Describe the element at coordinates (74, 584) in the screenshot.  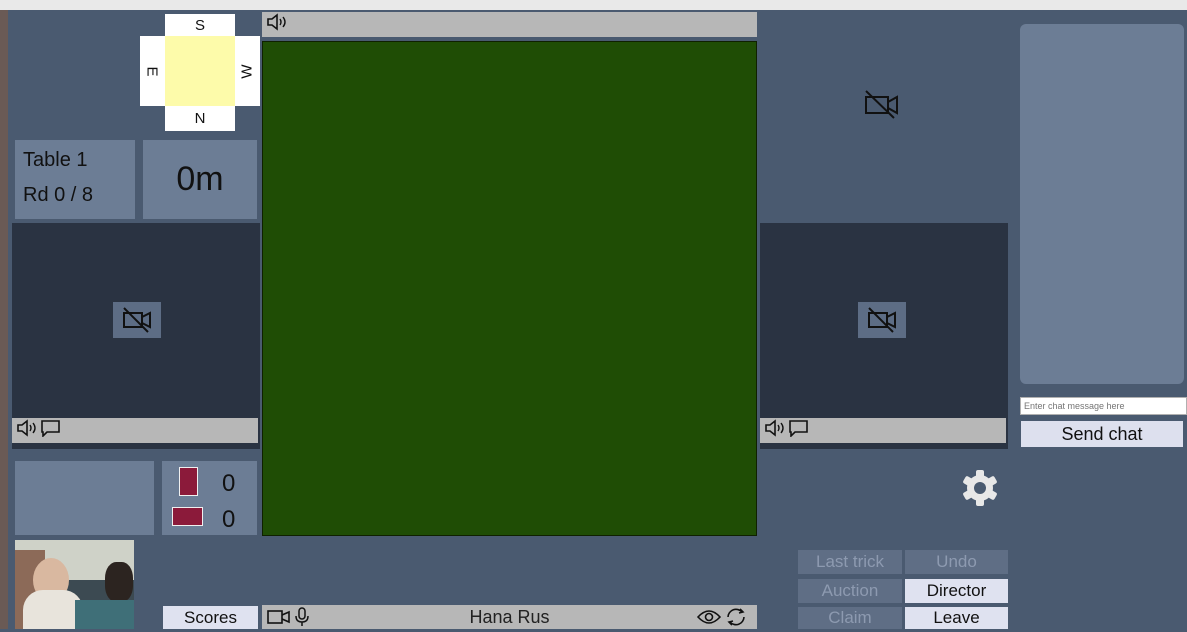
I see `self-video` at that location.